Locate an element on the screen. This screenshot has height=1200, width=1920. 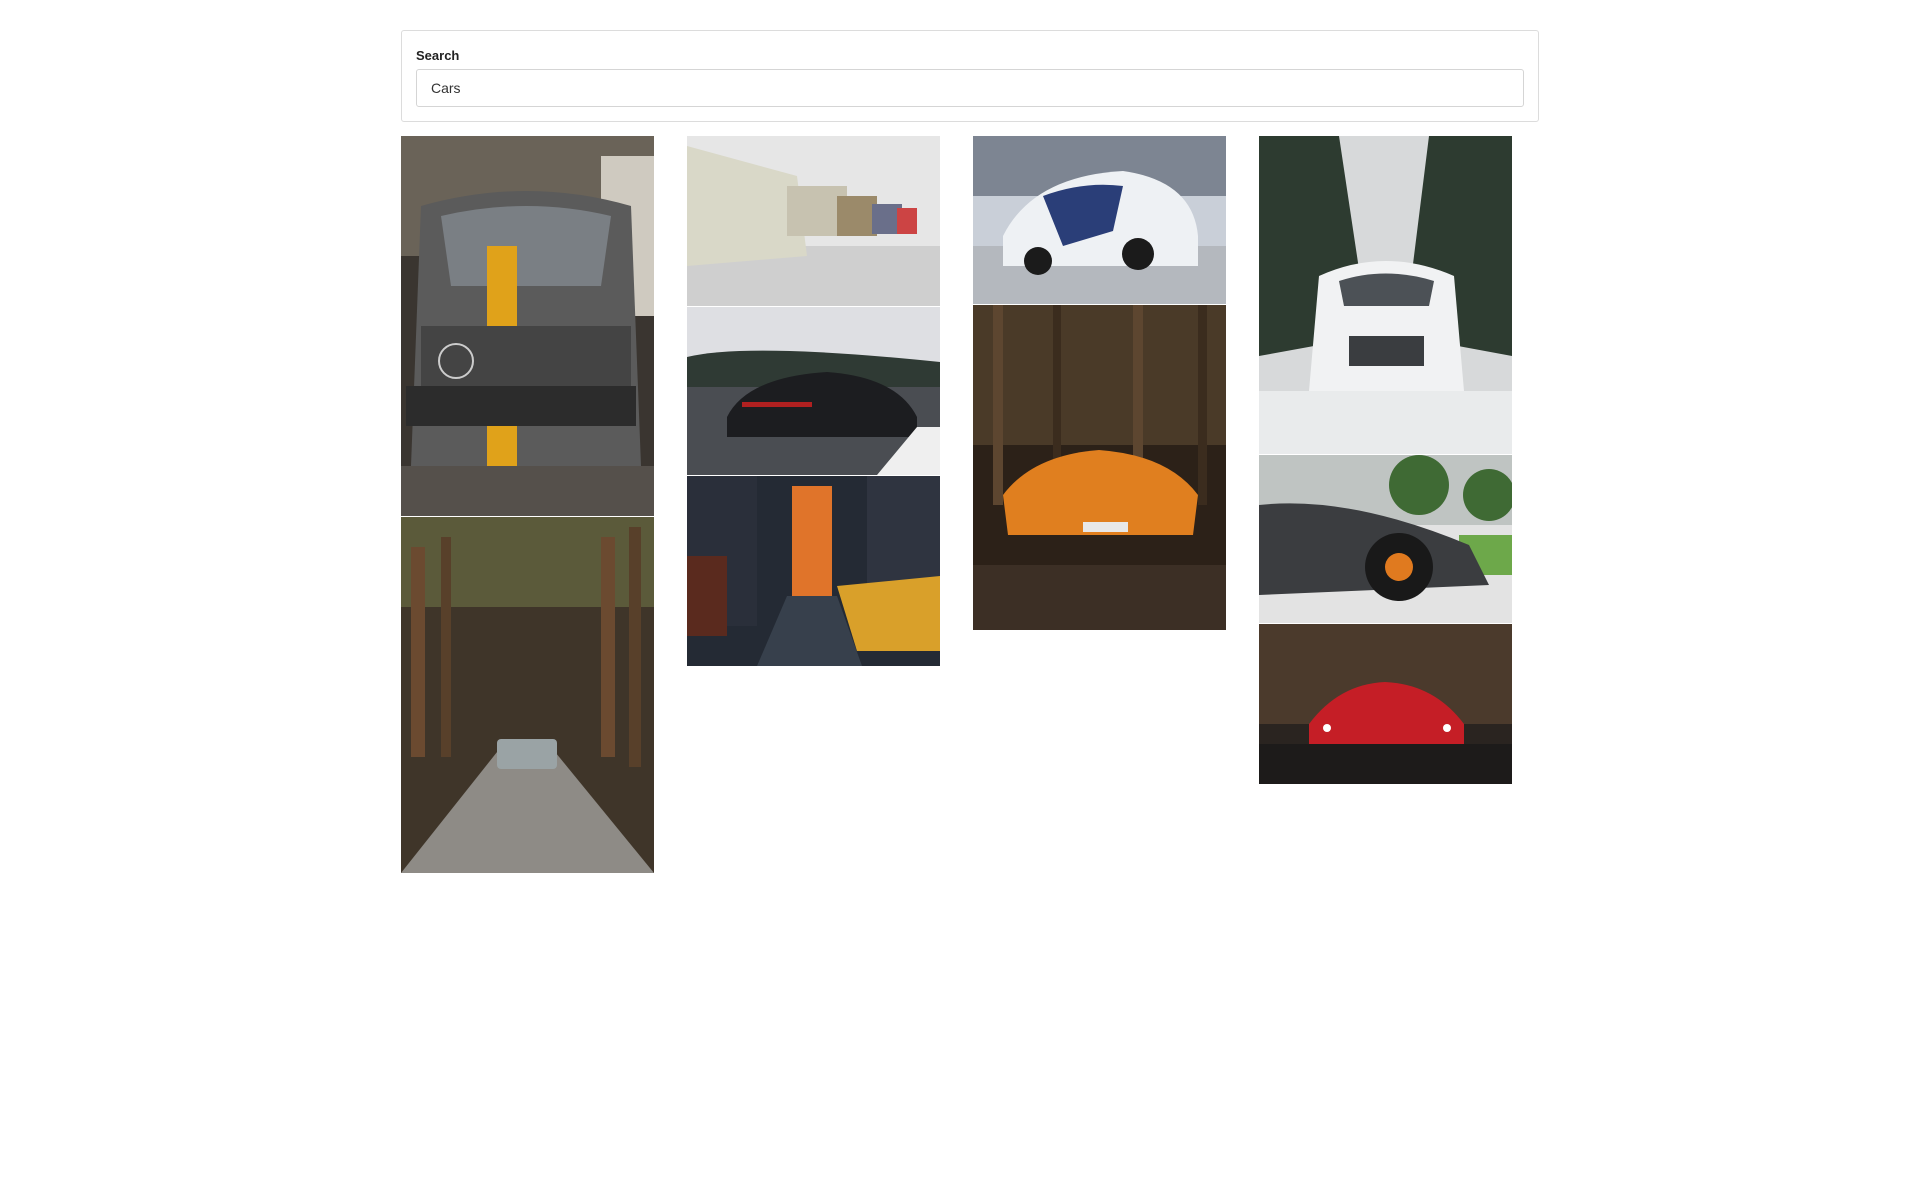
photo-city-taxis is located at coordinates (813, 571).